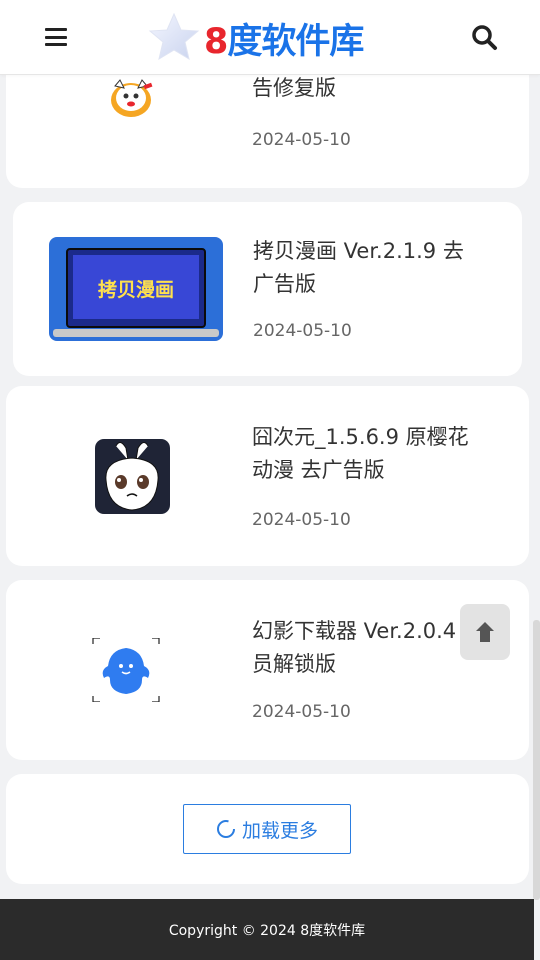 The width and height of the screenshot is (540, 960). Describe the element at coordinates (132, 98) in the screenshot. I see `cat-avatar-icon` at that location.